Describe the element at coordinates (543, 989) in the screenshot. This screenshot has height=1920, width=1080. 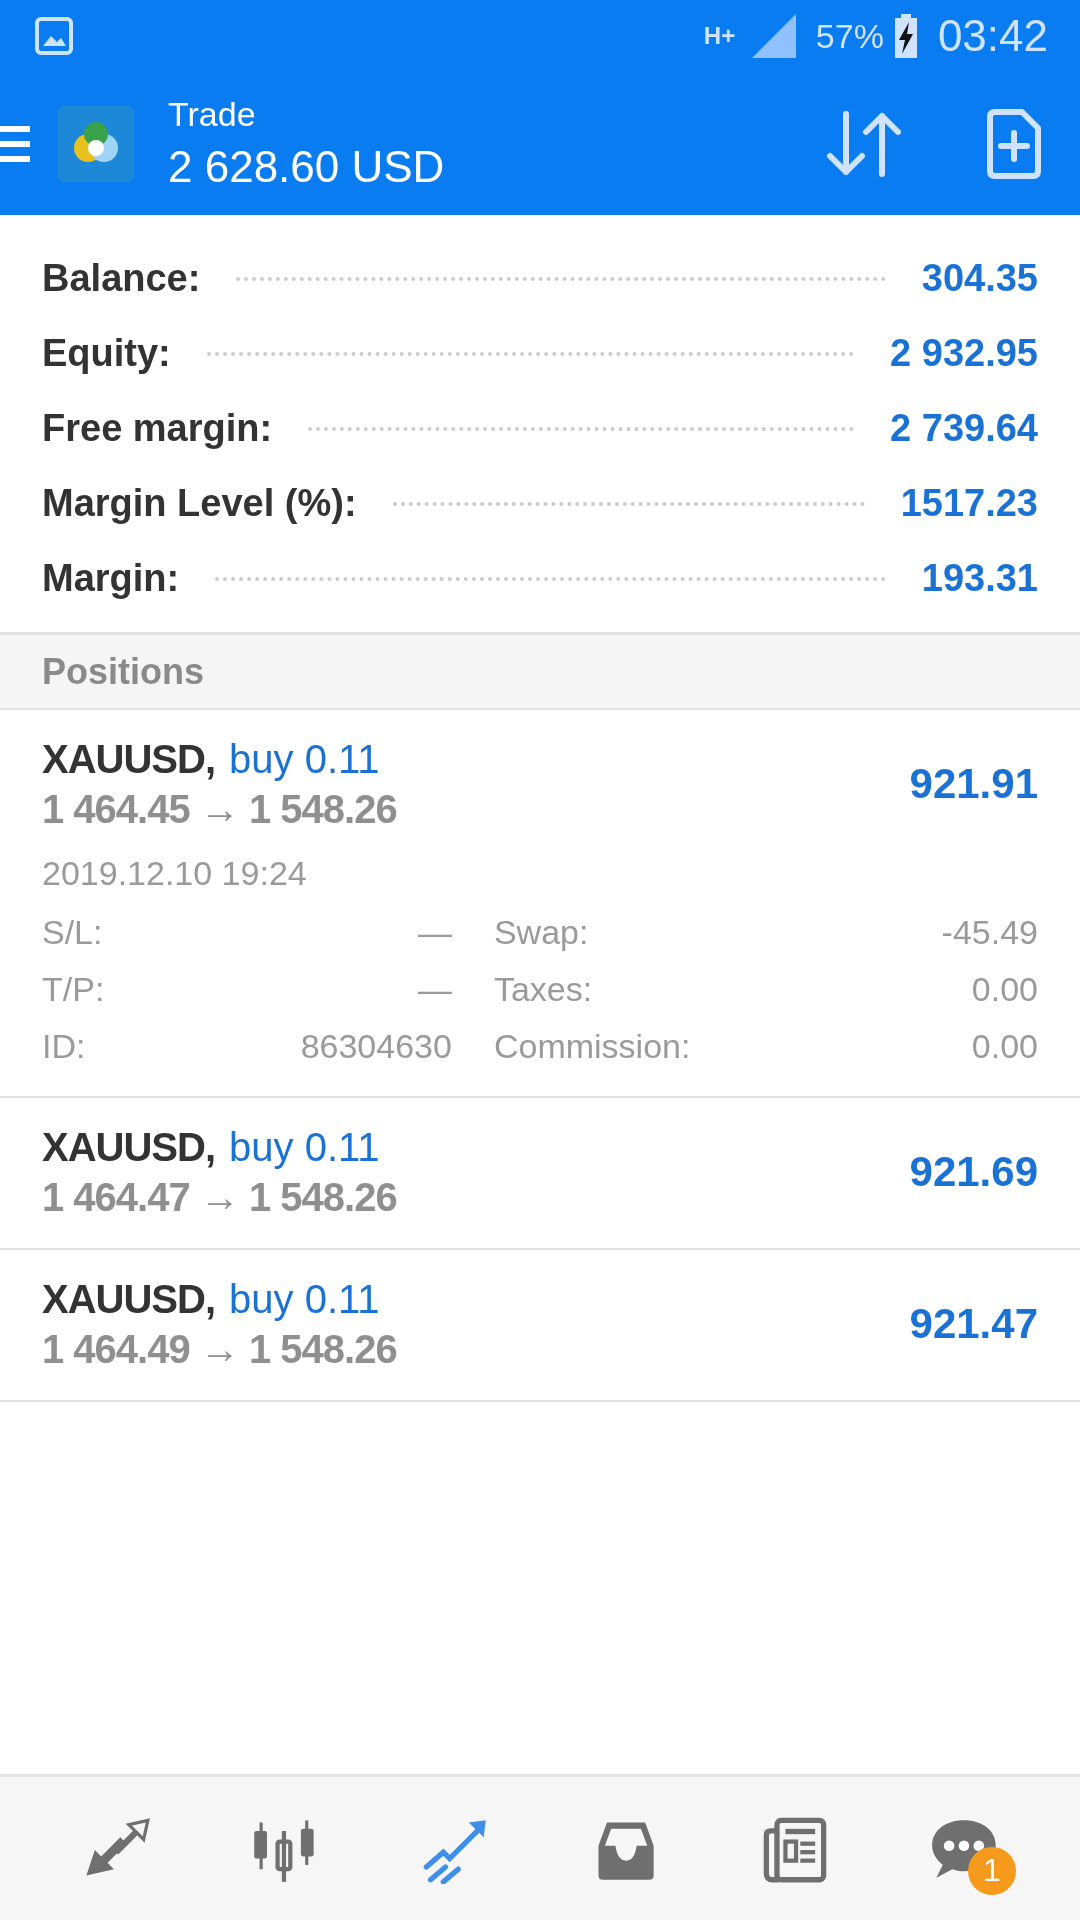
I see `detail-label: Taxes:` at that location.